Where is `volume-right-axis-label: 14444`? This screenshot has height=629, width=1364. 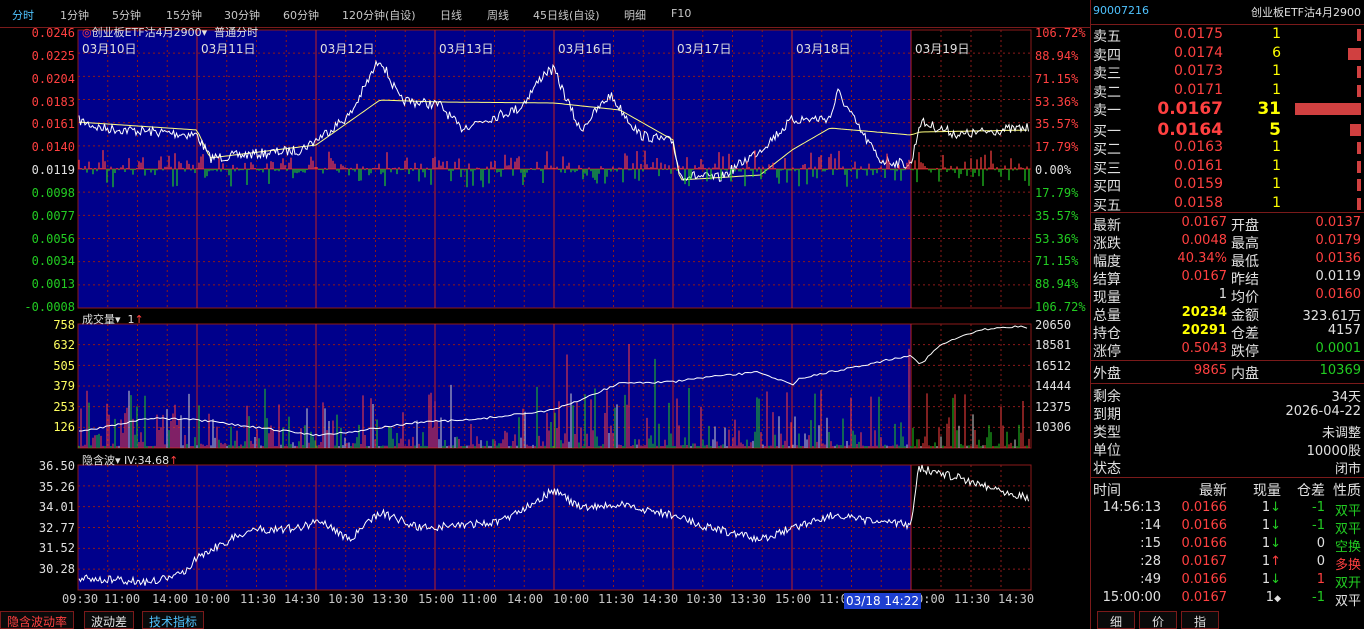
volume-right-axis-label: 14444 is located at coordinates (1053, 386).